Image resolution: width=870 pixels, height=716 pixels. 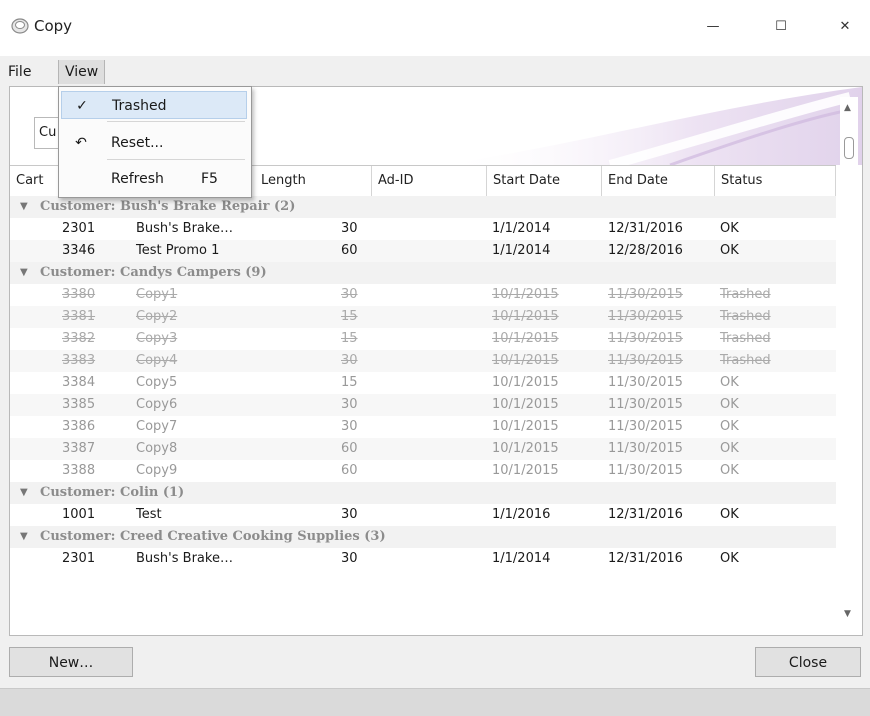 What do you see at coordinates (178, 250) in the screenshot?
I see `cell-name: Test Promo 1` at bounding box center [178, 250].